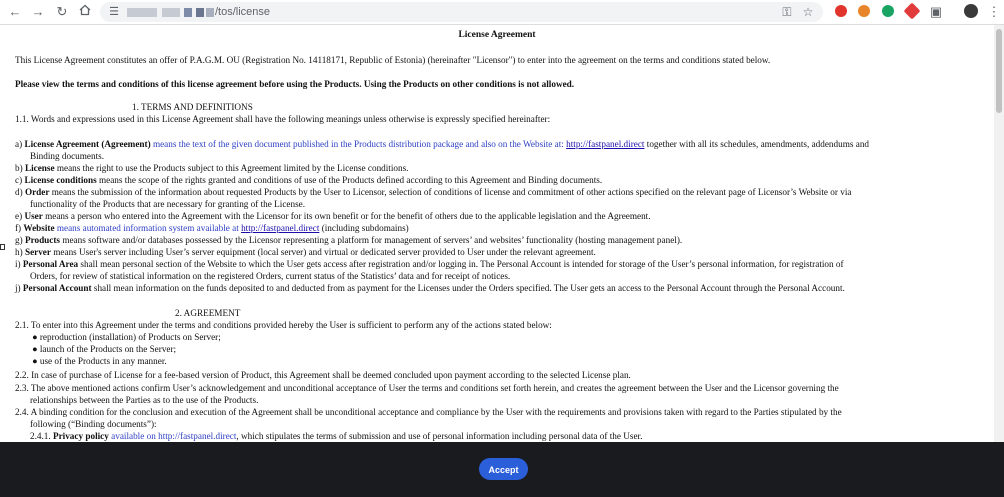 The height and width of the screenshot is (497, 1004). I want to click on forward-icon: →, so click(38, 12).